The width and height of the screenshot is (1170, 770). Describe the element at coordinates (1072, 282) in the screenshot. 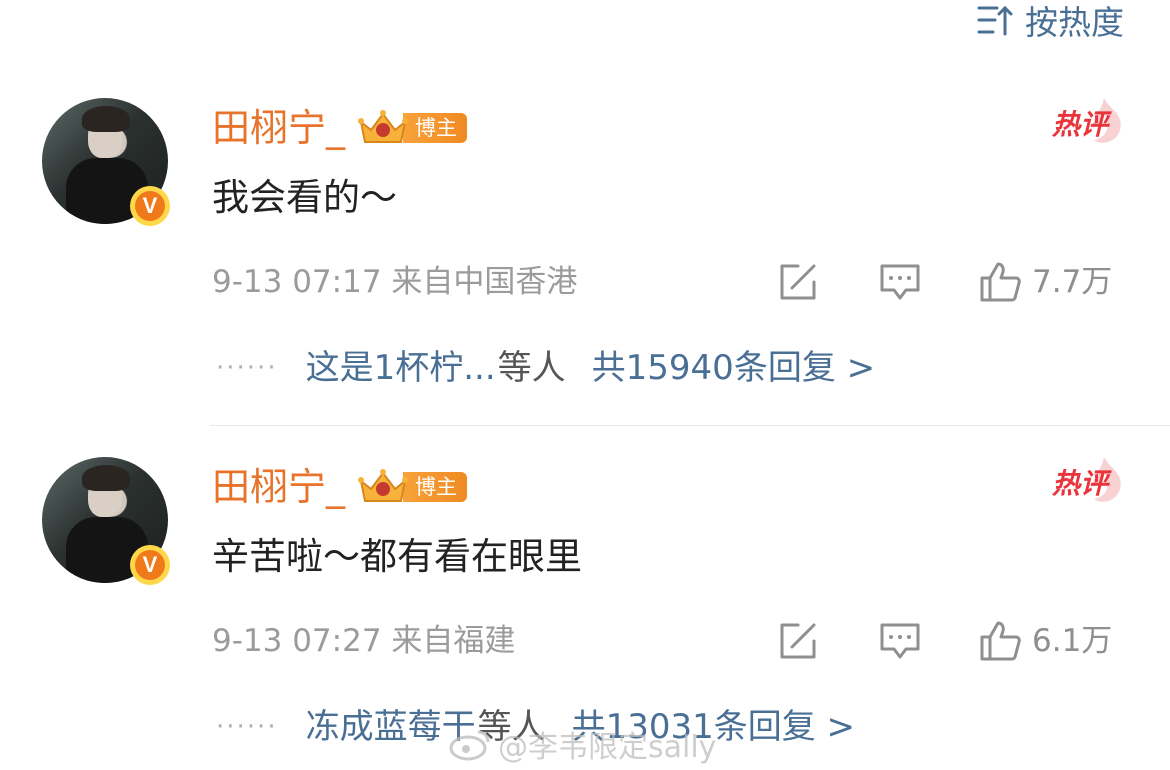

I see `like-count: 7.7万` at that location.